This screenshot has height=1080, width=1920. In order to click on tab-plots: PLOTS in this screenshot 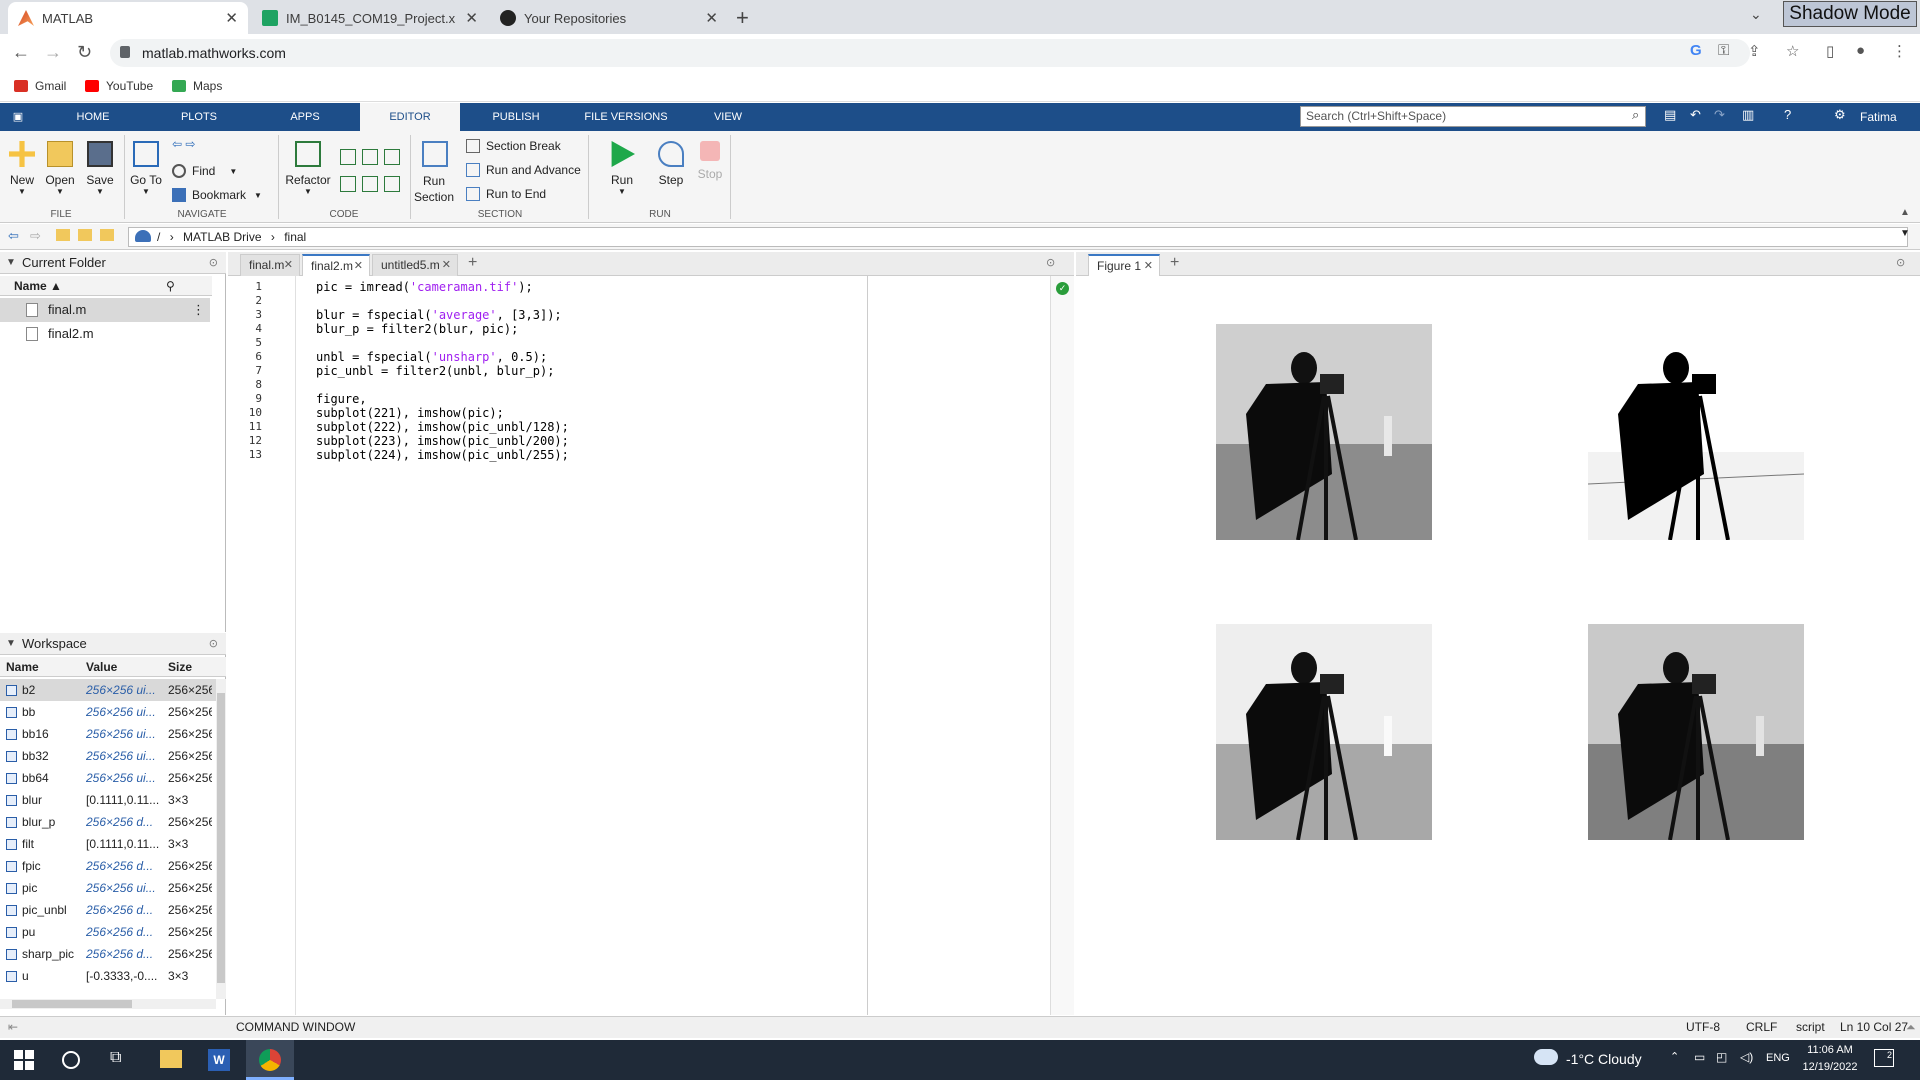, I will do `click(199, 117)`.